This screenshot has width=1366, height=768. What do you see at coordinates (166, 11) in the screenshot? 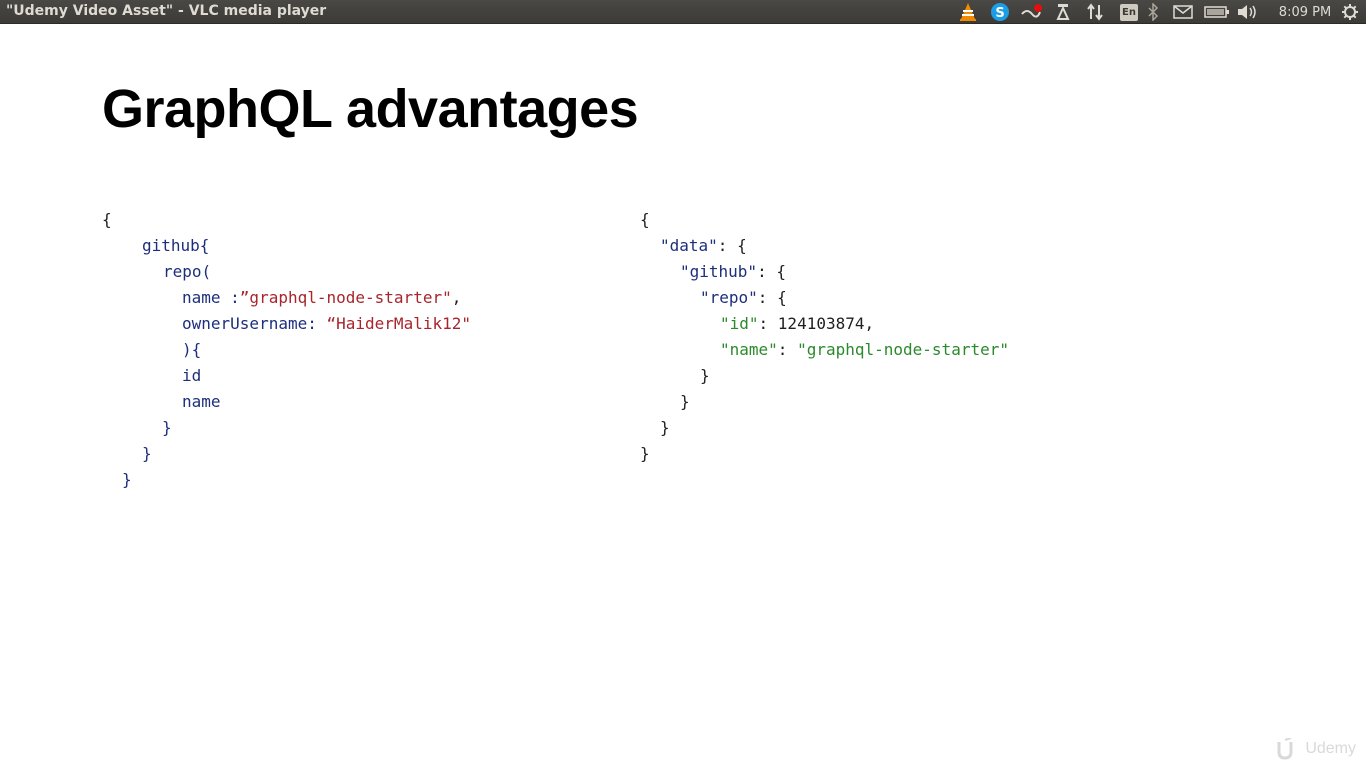
I see `window-title: "Udemy Video Asset" - VLC media player` at bounding box center [166, 11].